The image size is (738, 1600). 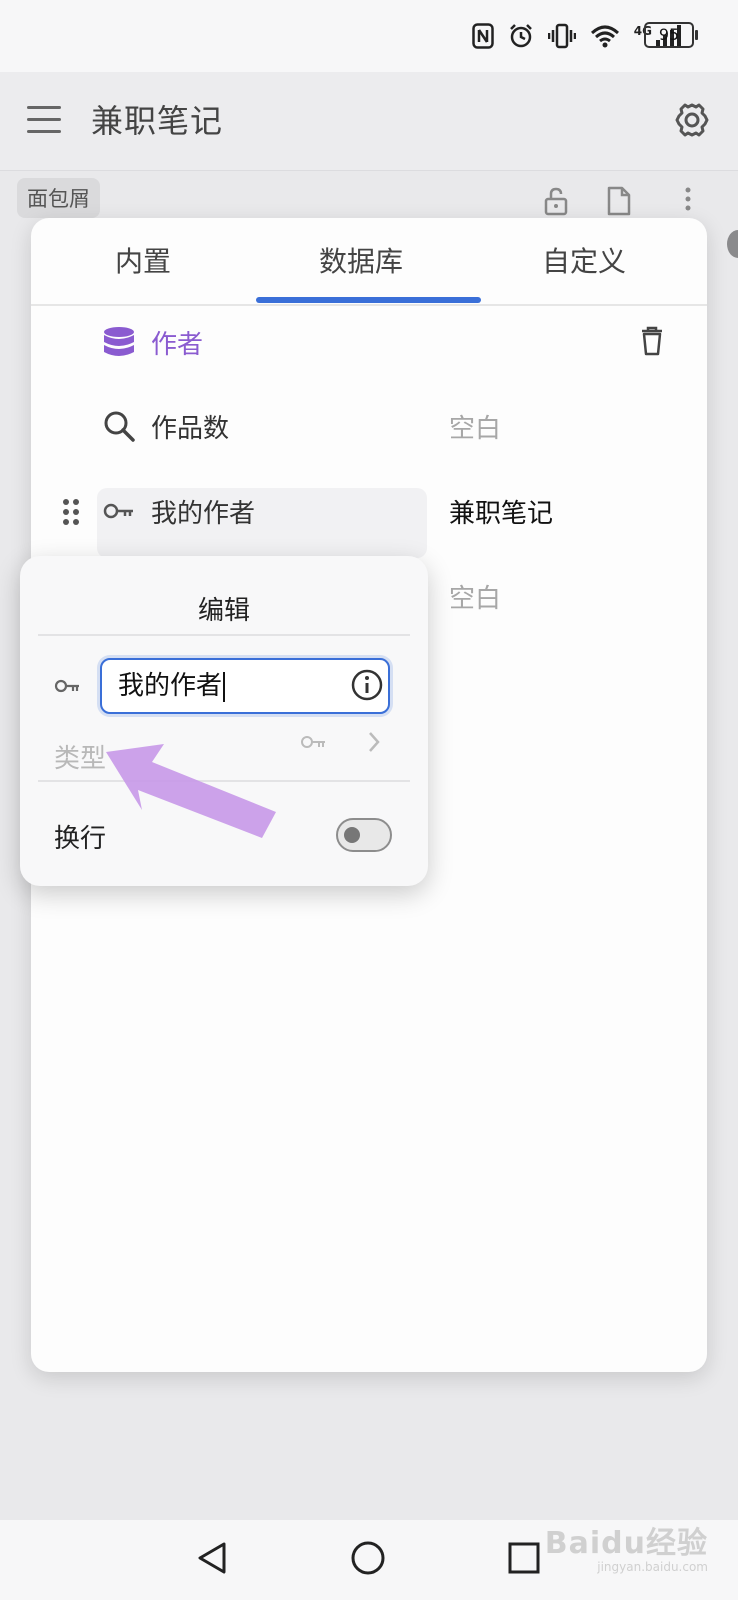 I want to click on name-input: 我的作者, so click(x=245, y=686).